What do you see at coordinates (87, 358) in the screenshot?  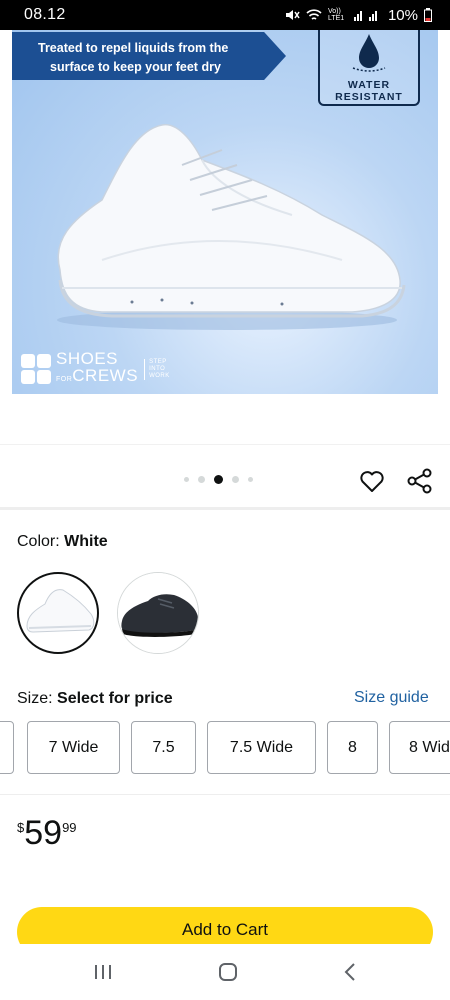 I see `brand-name-shoes: SHOES` at bounding box center [87, 358].